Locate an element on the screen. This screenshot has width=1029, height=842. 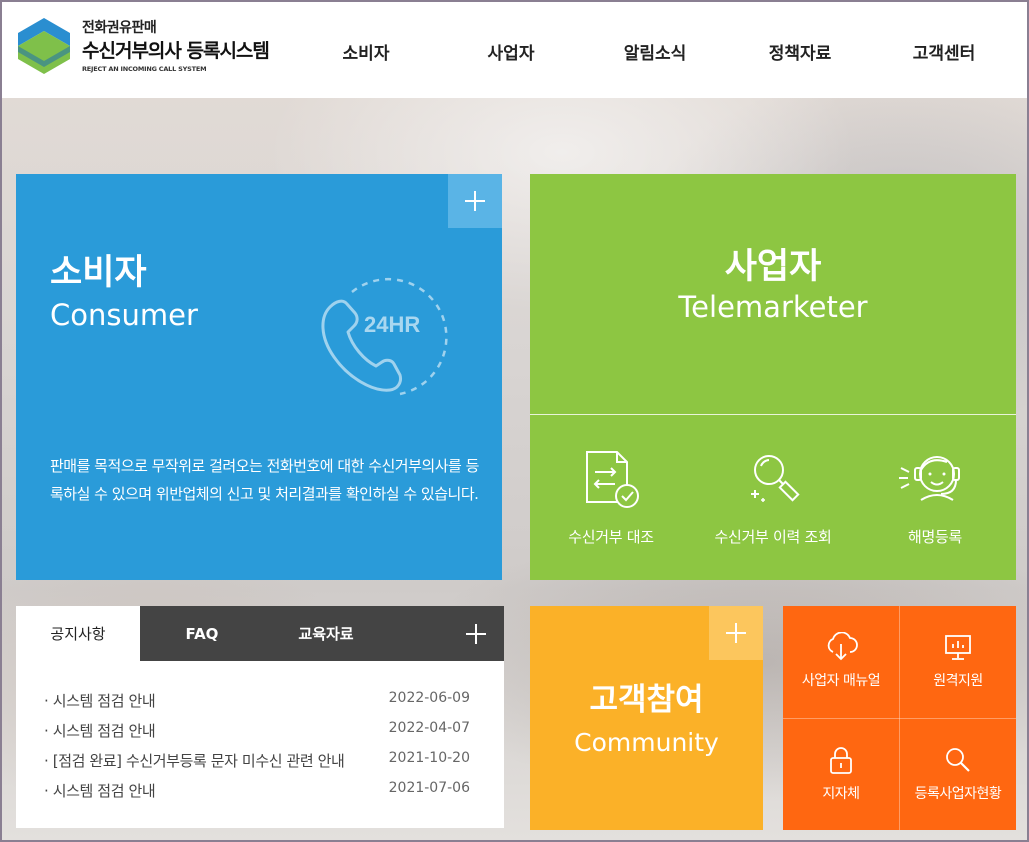
notice-more-button is located at coordinates (476, 633).